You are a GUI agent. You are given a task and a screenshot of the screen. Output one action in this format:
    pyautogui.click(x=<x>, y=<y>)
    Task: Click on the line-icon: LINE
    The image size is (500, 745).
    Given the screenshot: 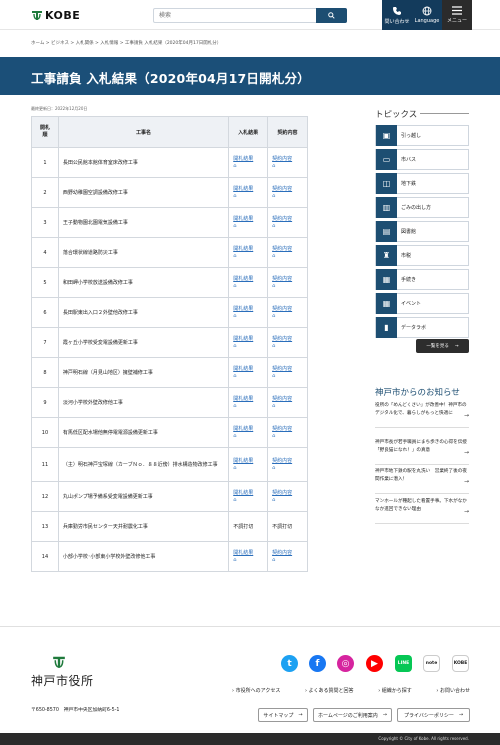 What is the action you would take?
    pyautogui.click(x=403, y=663)
    